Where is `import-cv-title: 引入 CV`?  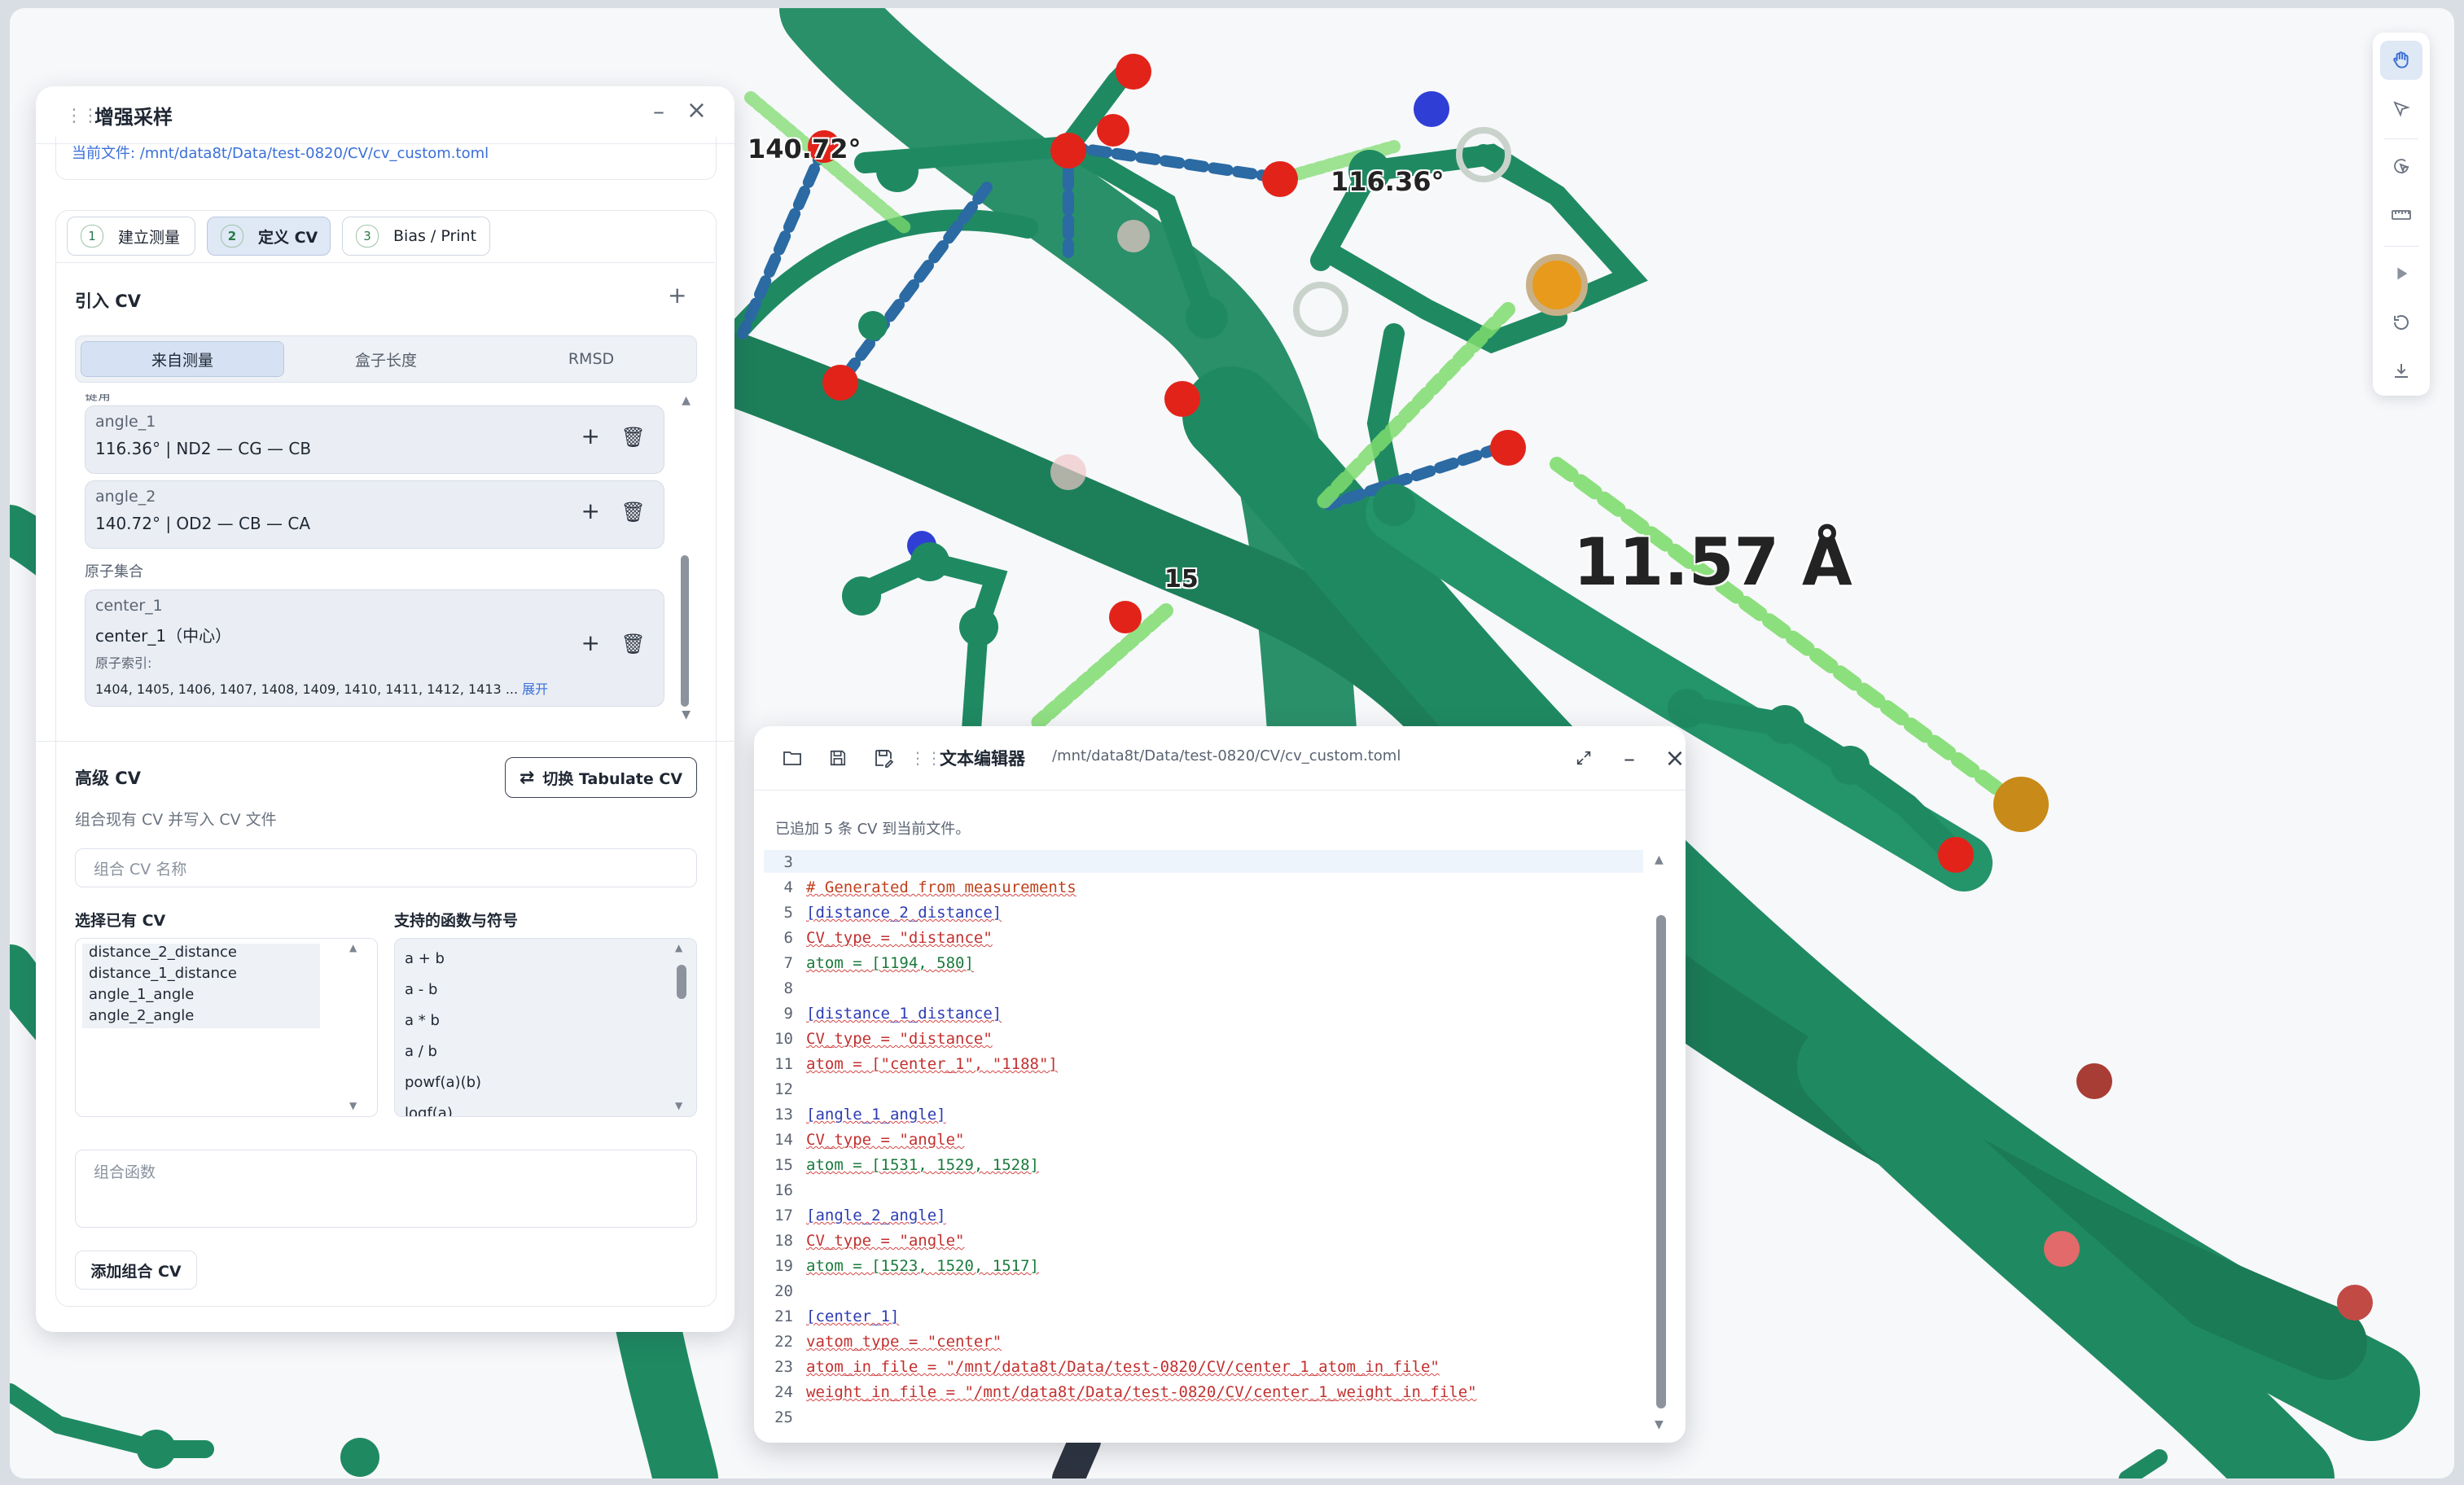
import-cv-title: 引入 CV is located at coordinates (108, 301).